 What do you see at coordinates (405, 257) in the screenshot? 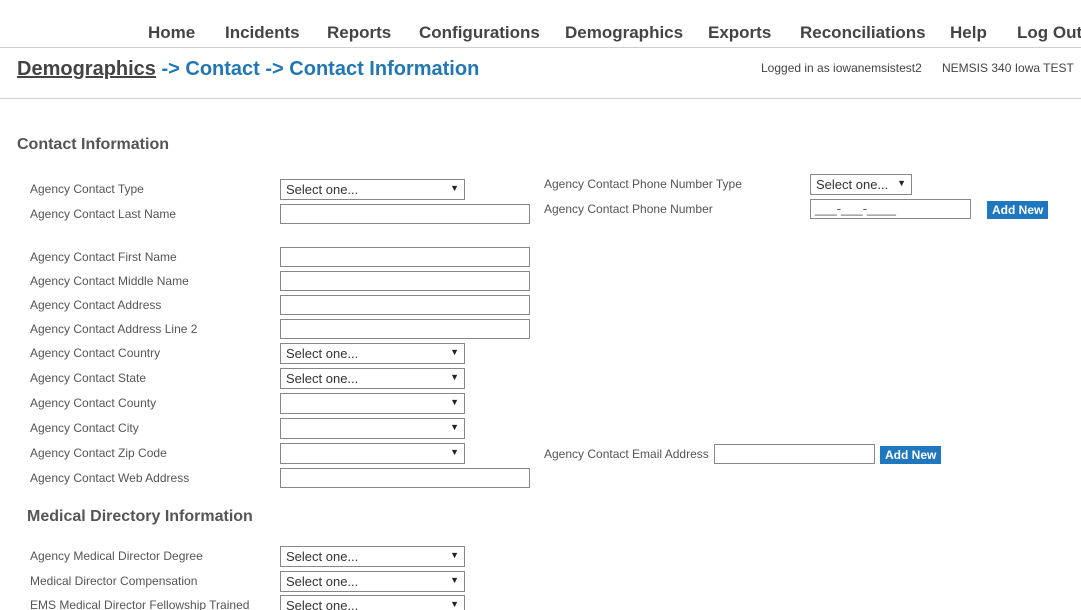
I see `contact-first-name-input` at bounding box center [405, 257].